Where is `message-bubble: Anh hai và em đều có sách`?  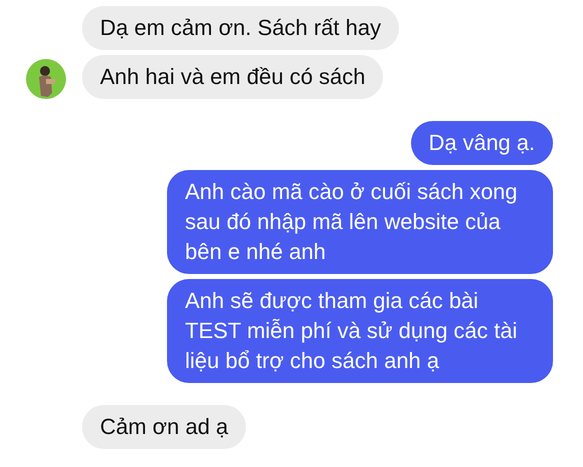
message-bubble: Anh hai và em đều có sách is located at coordinates (233, 77).